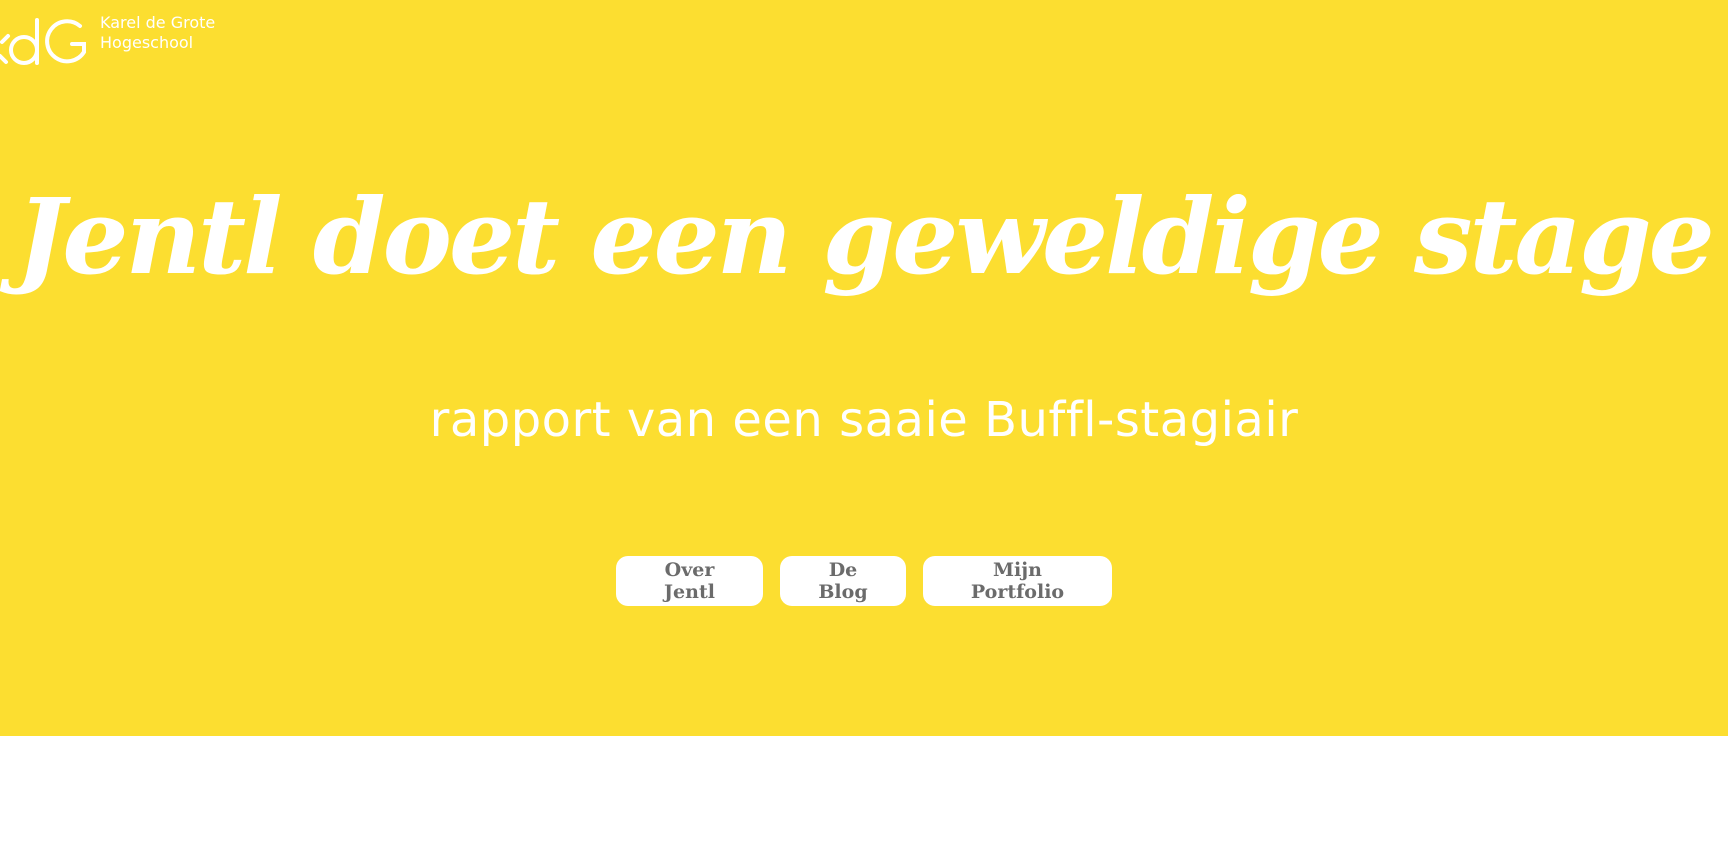 This screenshot has width=1728, height=859. Describe the element at coordinates (158, 22) in the screenshot. I see `logo-line-1: Karel de Grote` at that location.